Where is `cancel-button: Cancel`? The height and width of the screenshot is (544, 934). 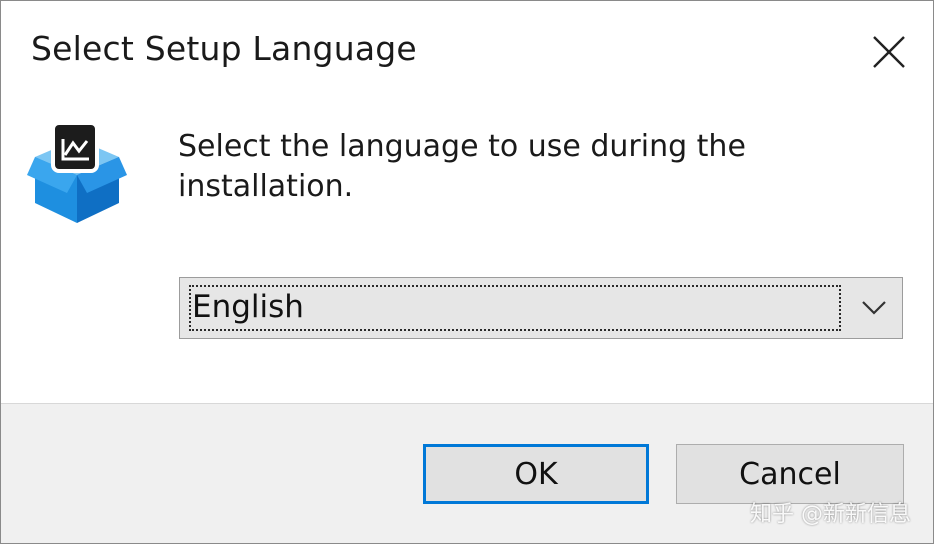
cancel-button: Cancel is located at coordinates (790, 474).